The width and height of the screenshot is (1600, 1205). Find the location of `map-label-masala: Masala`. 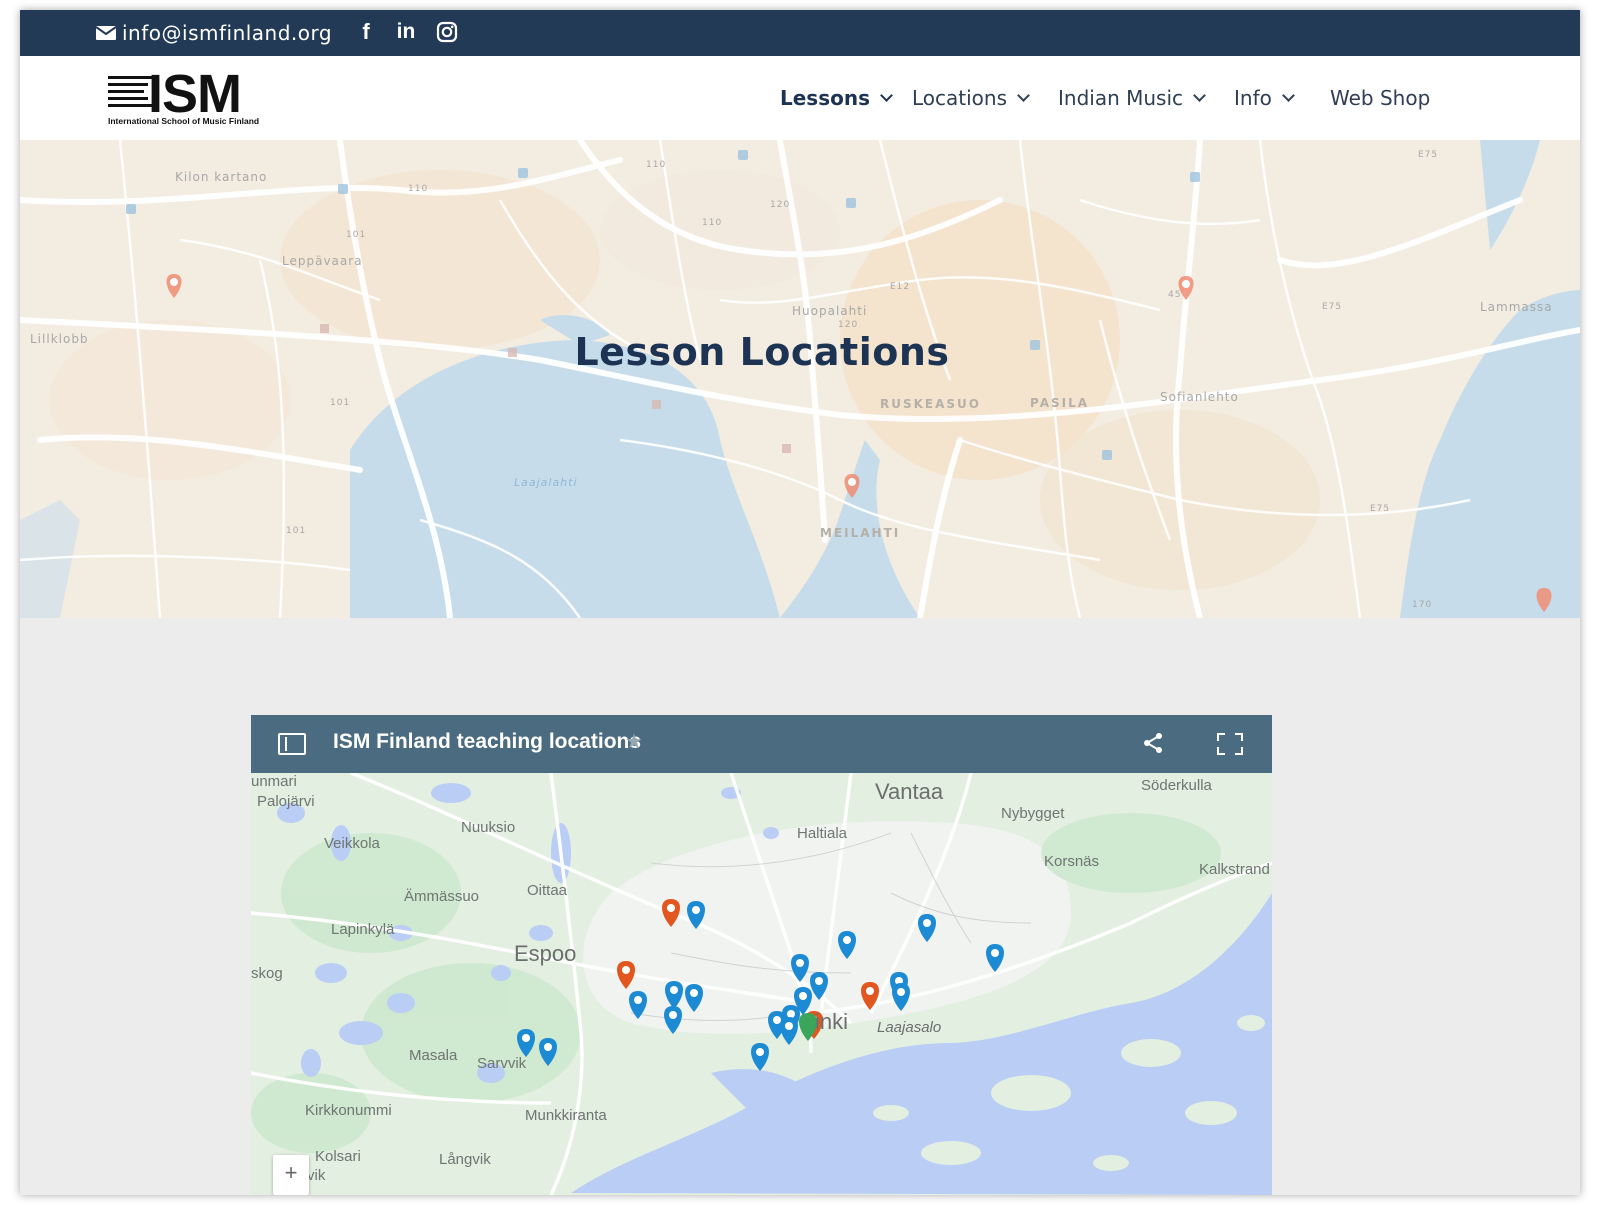

map-label-masala: Masala is located at coordinates (433, 1055).